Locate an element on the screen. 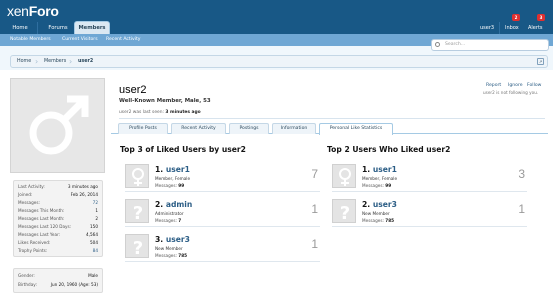  stat-row: Messages Last Month: 2 is located at coordinates (58, 219).